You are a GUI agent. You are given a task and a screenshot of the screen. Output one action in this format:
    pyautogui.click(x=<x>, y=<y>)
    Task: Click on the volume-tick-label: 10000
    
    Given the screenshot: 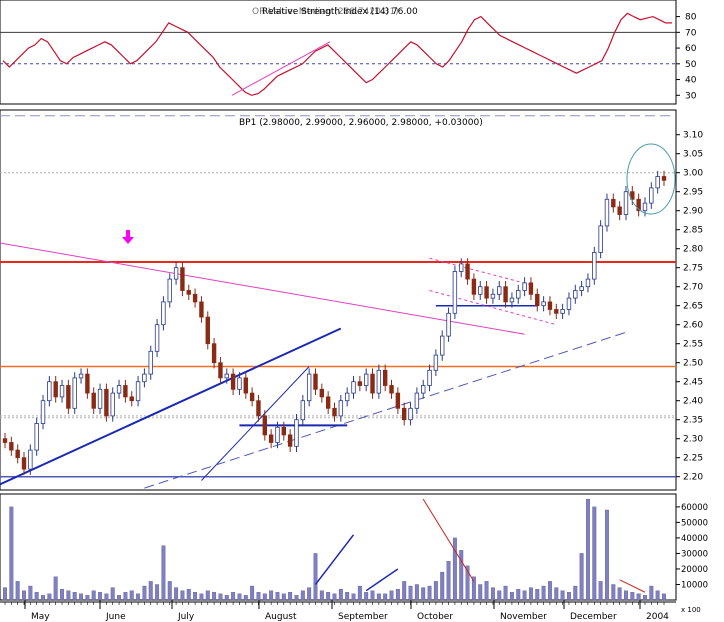 What is the action you would take?
    pyautogui.click(x=694, y=585)
    